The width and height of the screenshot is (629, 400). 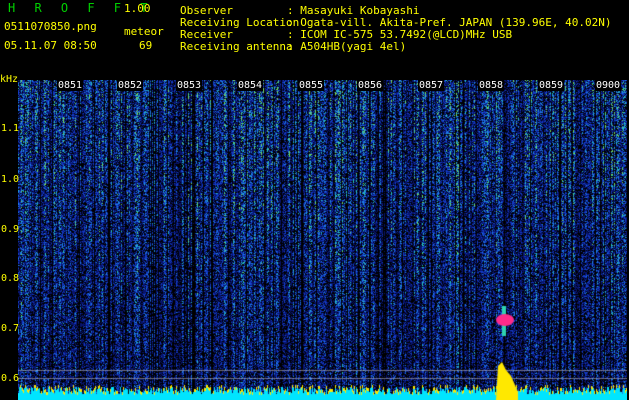 I want to click on time-tick-0856: 0856, so click(x=370, y=85).